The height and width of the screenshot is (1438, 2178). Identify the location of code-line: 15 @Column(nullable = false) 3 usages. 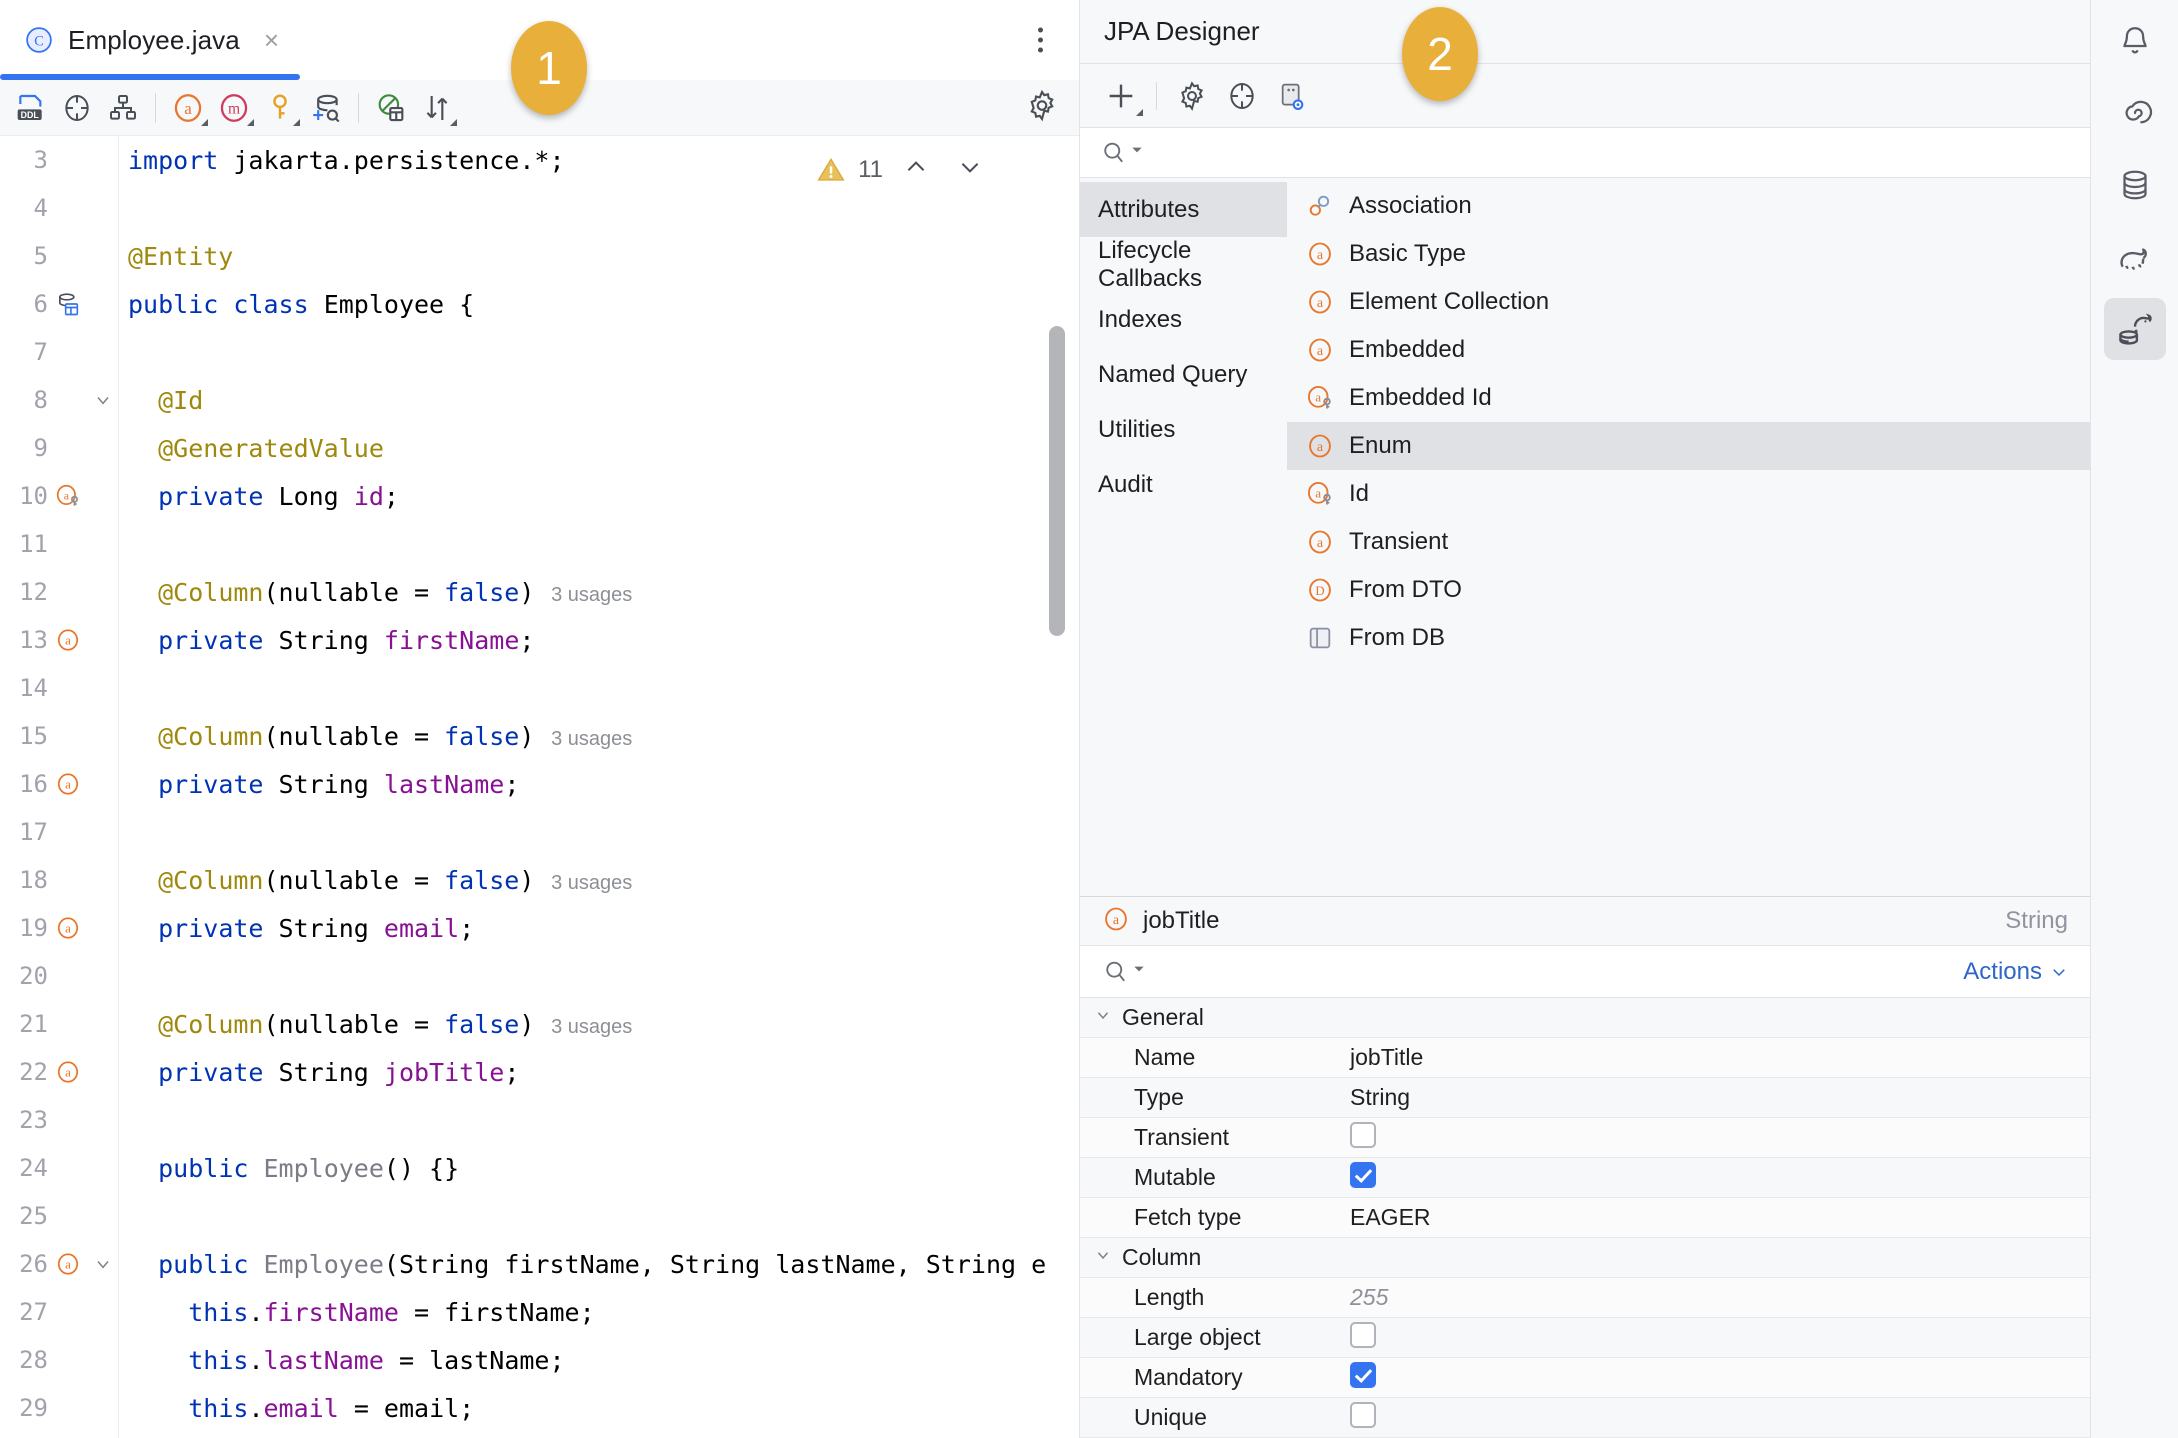
(539, 736).